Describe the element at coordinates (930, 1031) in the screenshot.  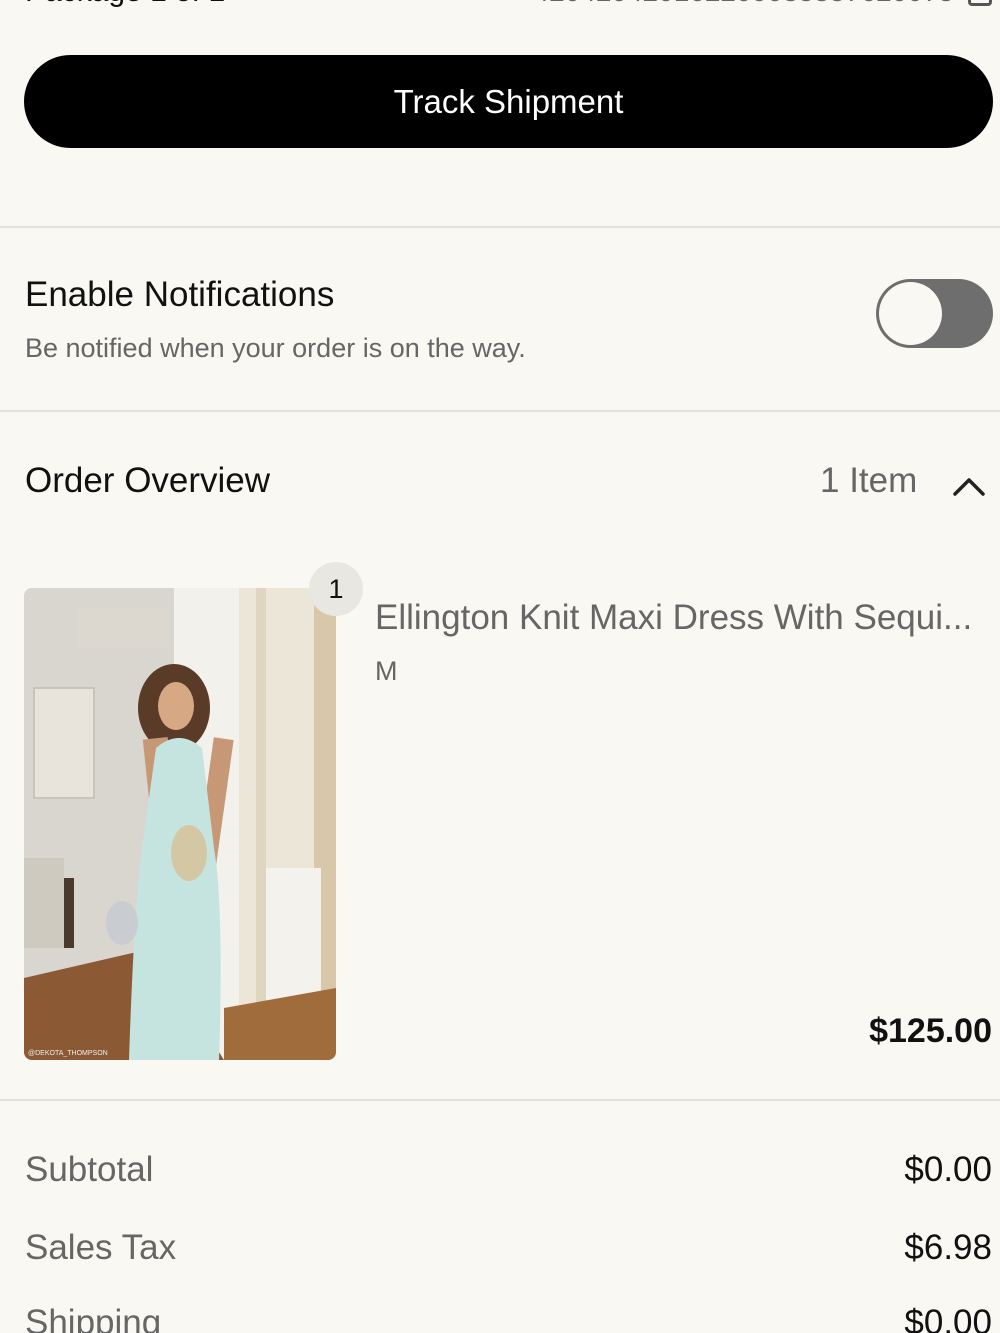
I see `product-price: $125.00` at that location.